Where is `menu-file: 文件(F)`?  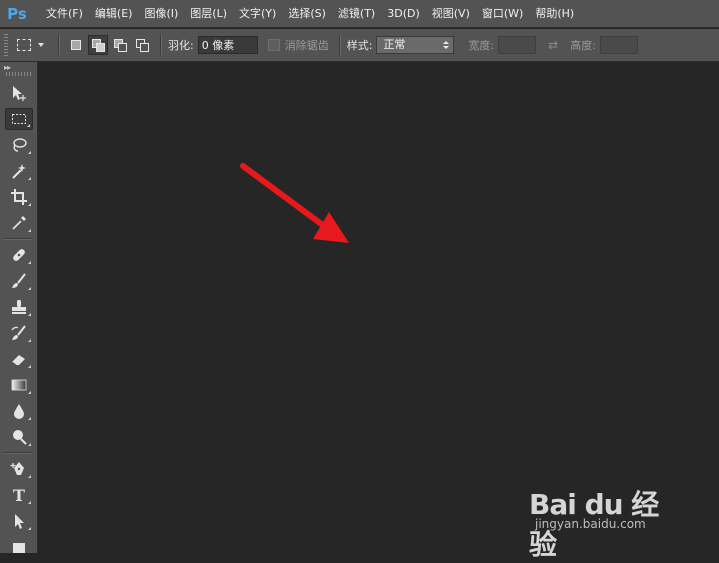 menu-file: 文件(F) is located at coordinates (64, 14).